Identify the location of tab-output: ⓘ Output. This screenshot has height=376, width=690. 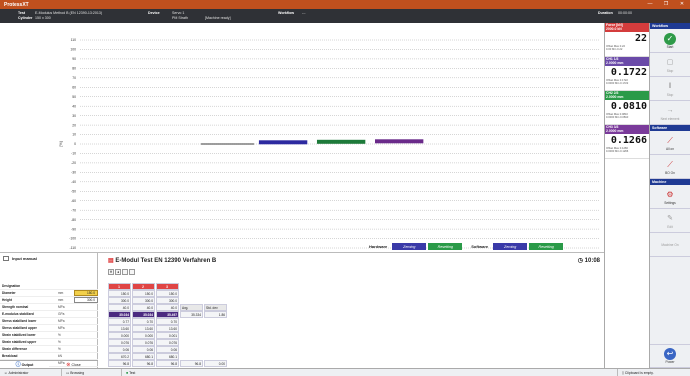
(24, 364).